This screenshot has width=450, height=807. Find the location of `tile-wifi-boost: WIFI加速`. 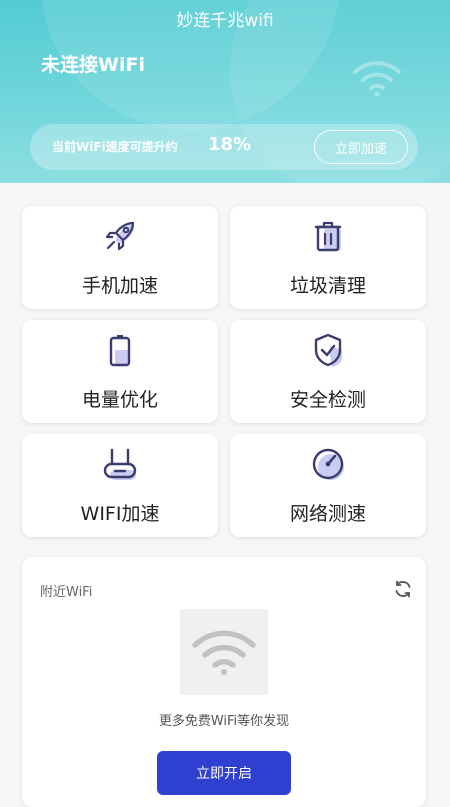

tile-wifi-boost: WIFI加速 is located at coordinates (120, 485).